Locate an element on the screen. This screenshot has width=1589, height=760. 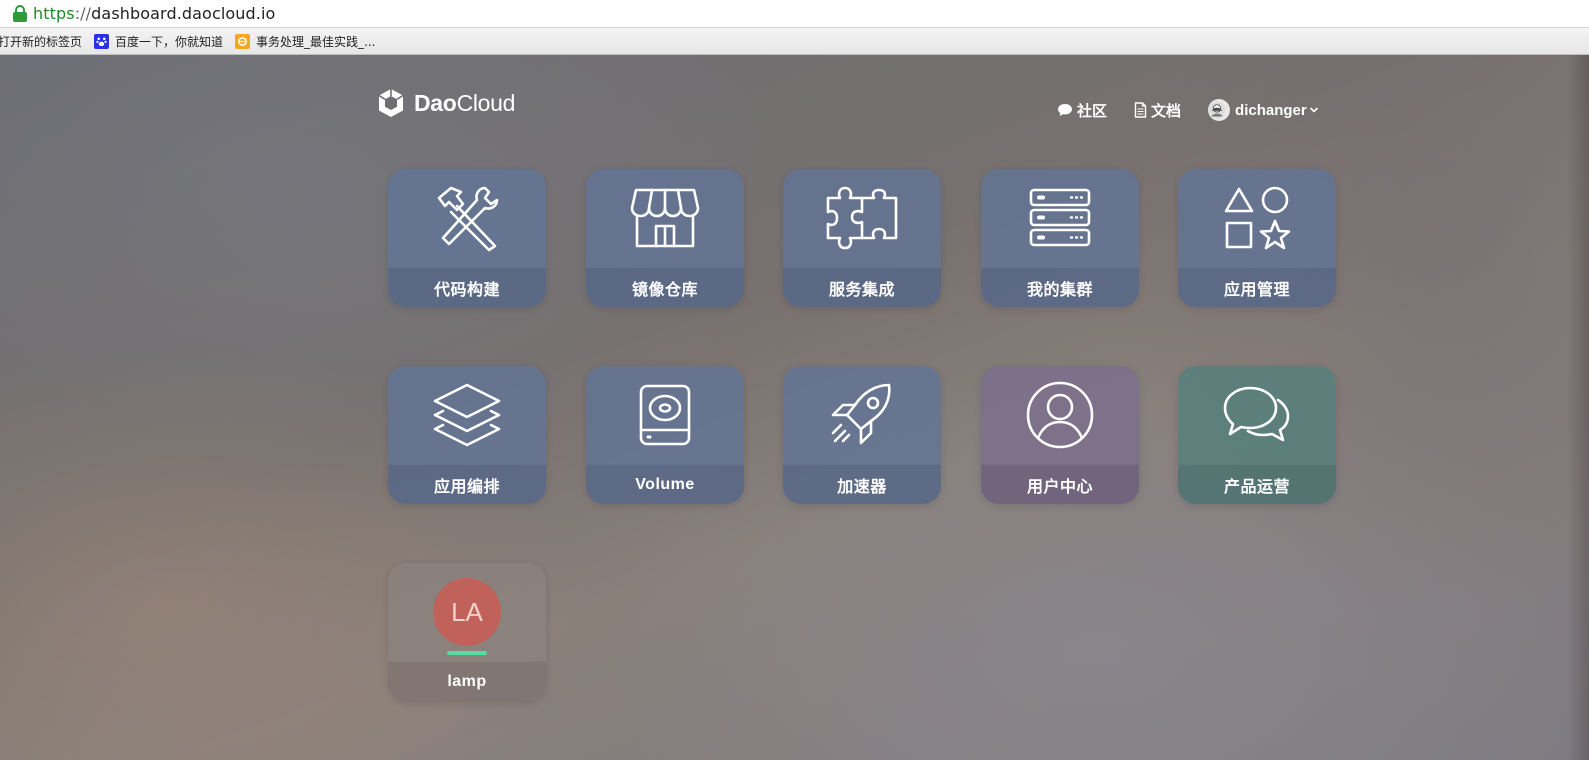
nav-docs: 文档 is located at coordinates (1157, 110).